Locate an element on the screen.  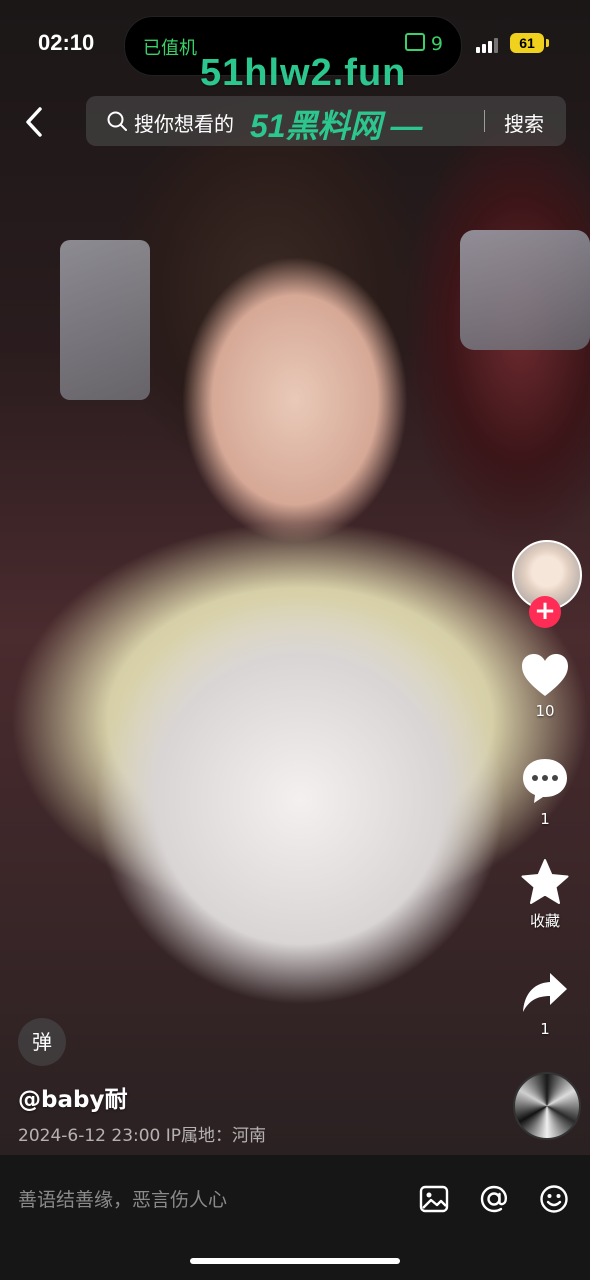
island-activity-label: 已值机 is located at coordinates (170, 48).